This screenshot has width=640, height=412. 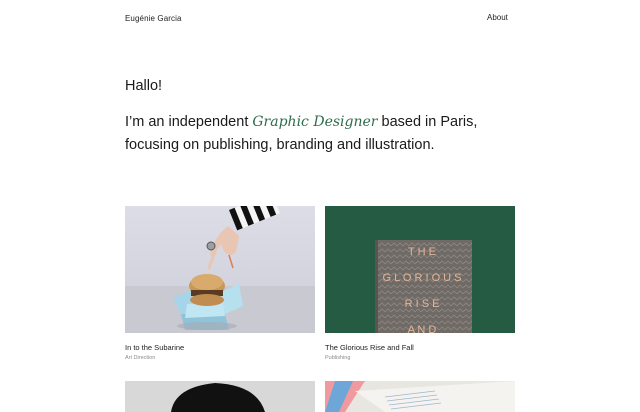 I want to click on site-header: Eugénie Garcia About, so click(x=320, y=18).